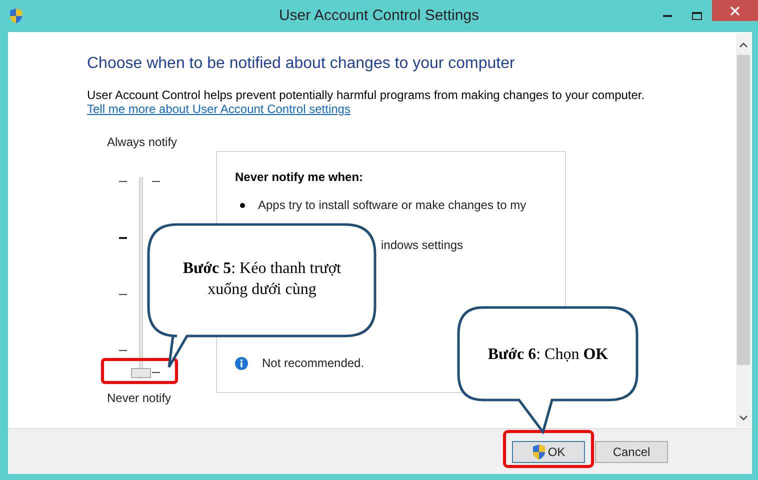  Describe the element at coordinates (262, 279) in the screenshot. I see `callout-text: Bước 5: Kéo thanh trượt xuống dưới cùng` at that location.